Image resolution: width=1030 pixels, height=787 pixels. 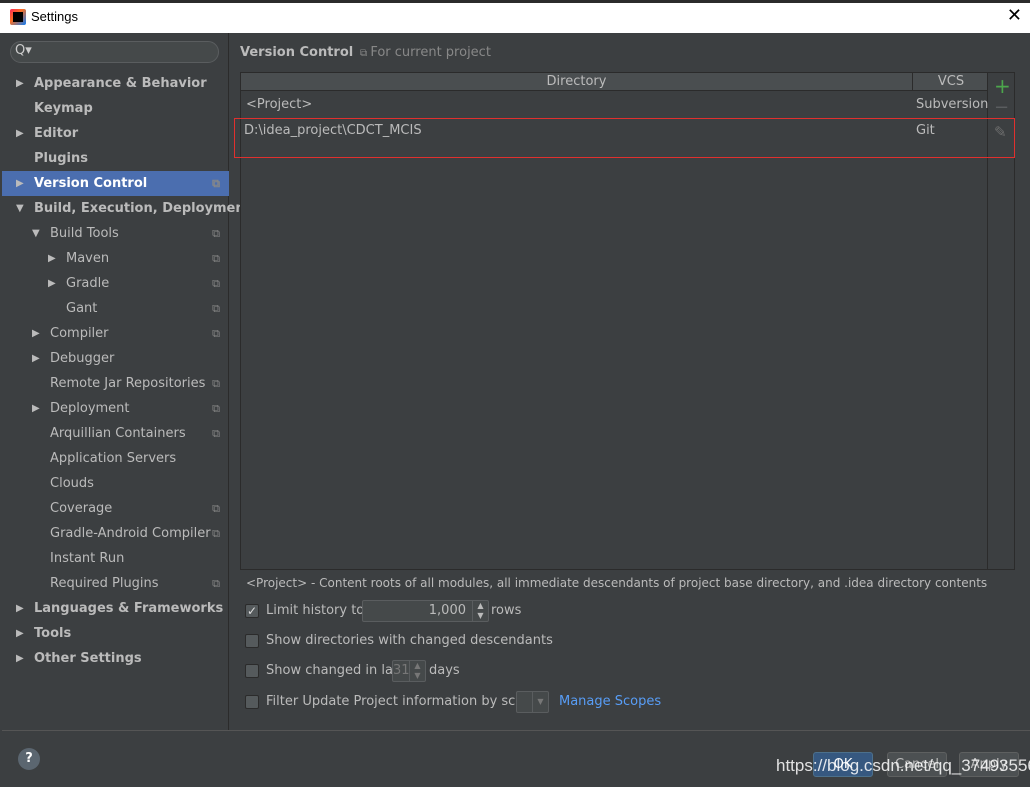 I want to click on watermark: https://blog.csdn.net/qq_37493556, so click(x=903, y=765).